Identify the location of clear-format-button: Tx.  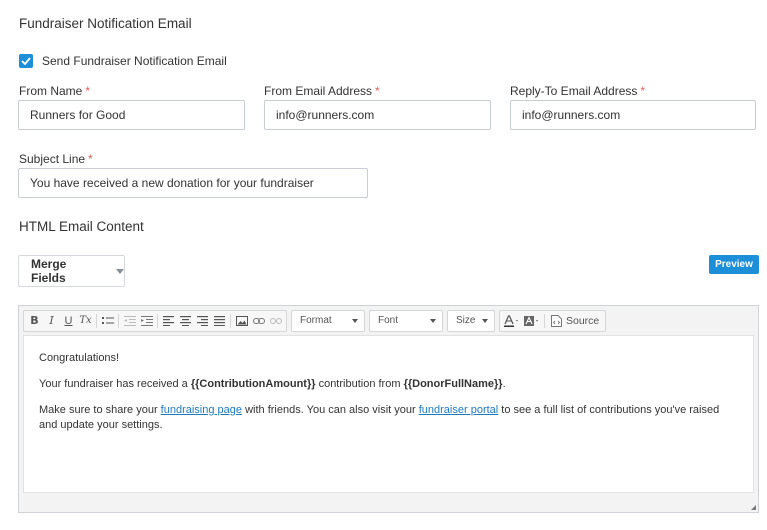
(85, 321).